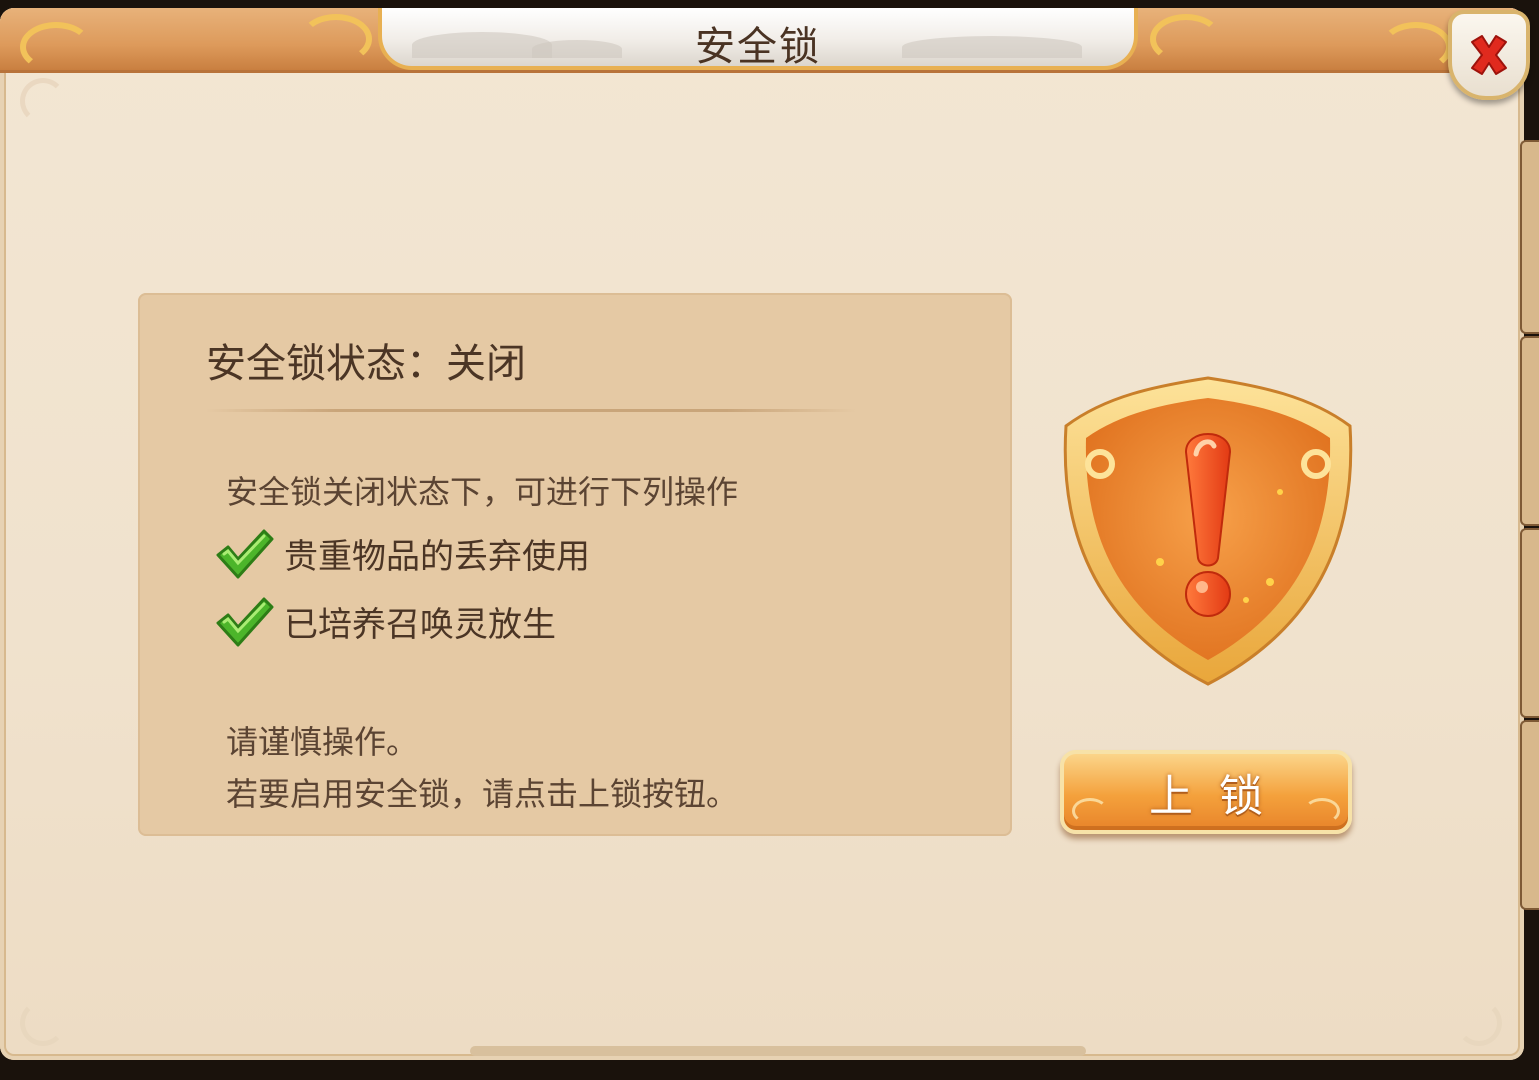 This screenshot has height=1080, width=1539. Describe the element at coordinates (1219, 796) in the screenshot. I see `lock-button-label: 上锁` at that location.